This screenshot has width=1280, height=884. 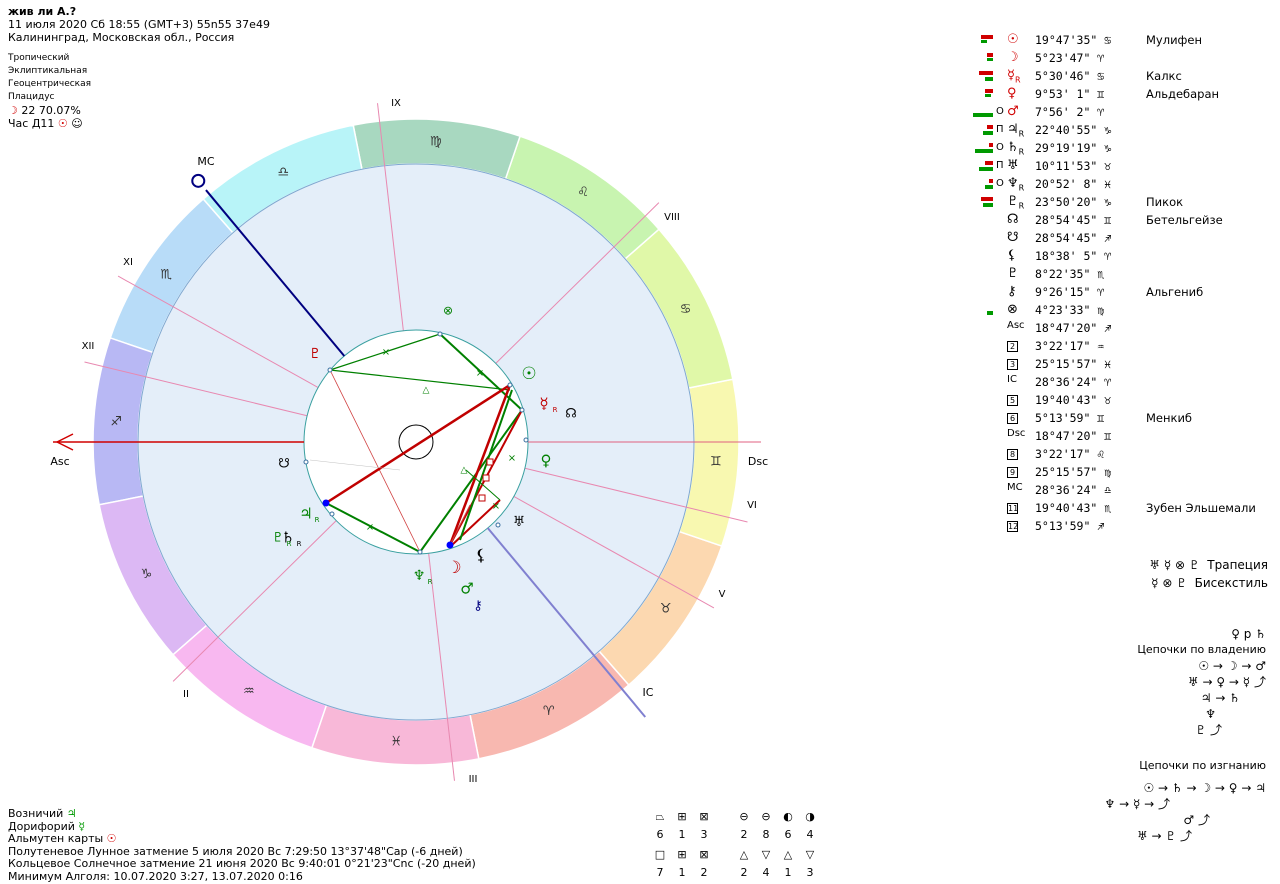 What do you see at coordinates (682, 854) in the screenshot?
I see `aspect-symbol: ⊞` at bounding box center [682, 854].